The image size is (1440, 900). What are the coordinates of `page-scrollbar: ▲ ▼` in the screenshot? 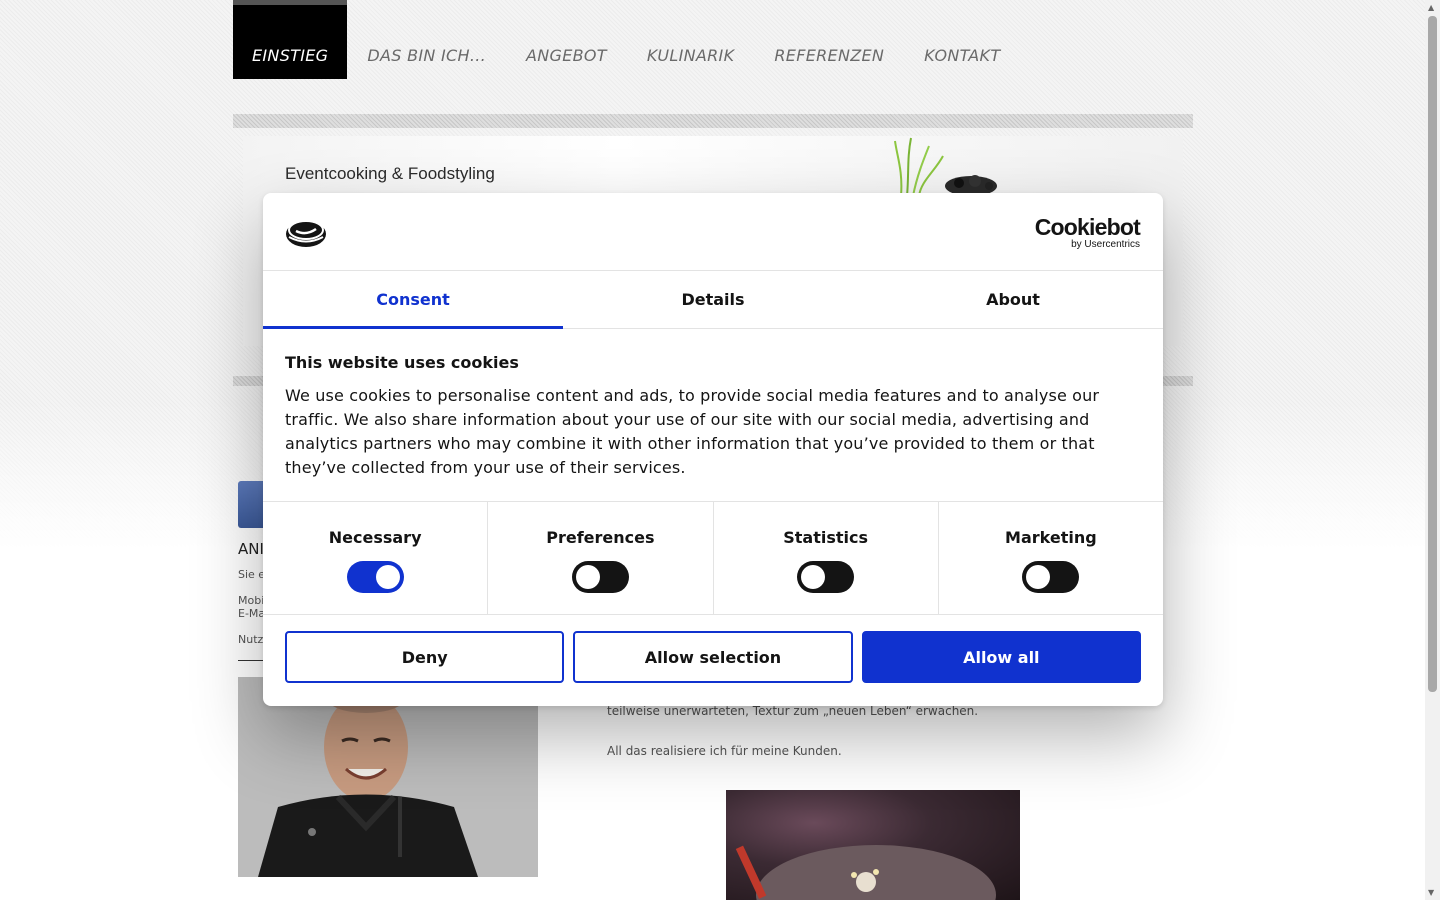 It's located at (1432, 450).